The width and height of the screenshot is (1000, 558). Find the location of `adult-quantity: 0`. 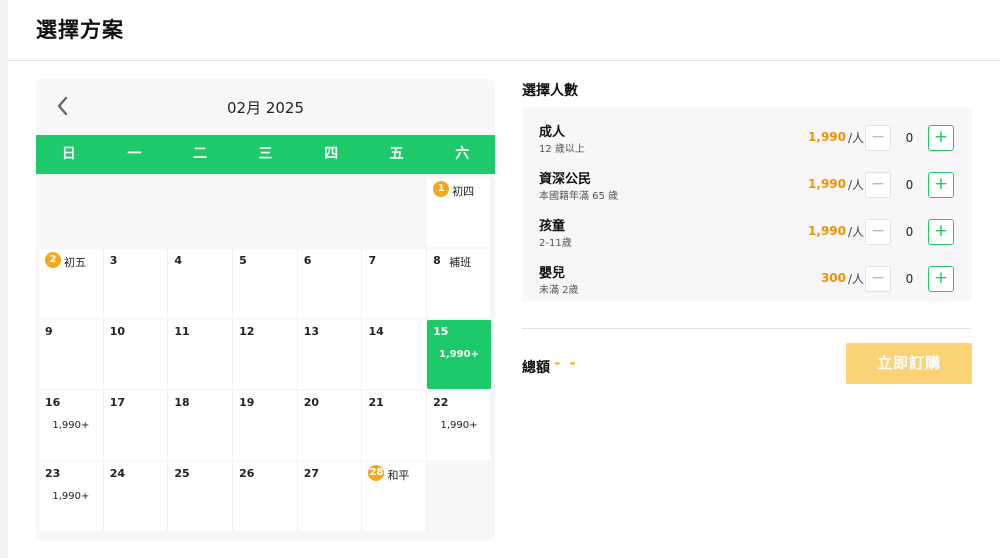

adult-quantity: 0 is located at coordinates (909, 138).